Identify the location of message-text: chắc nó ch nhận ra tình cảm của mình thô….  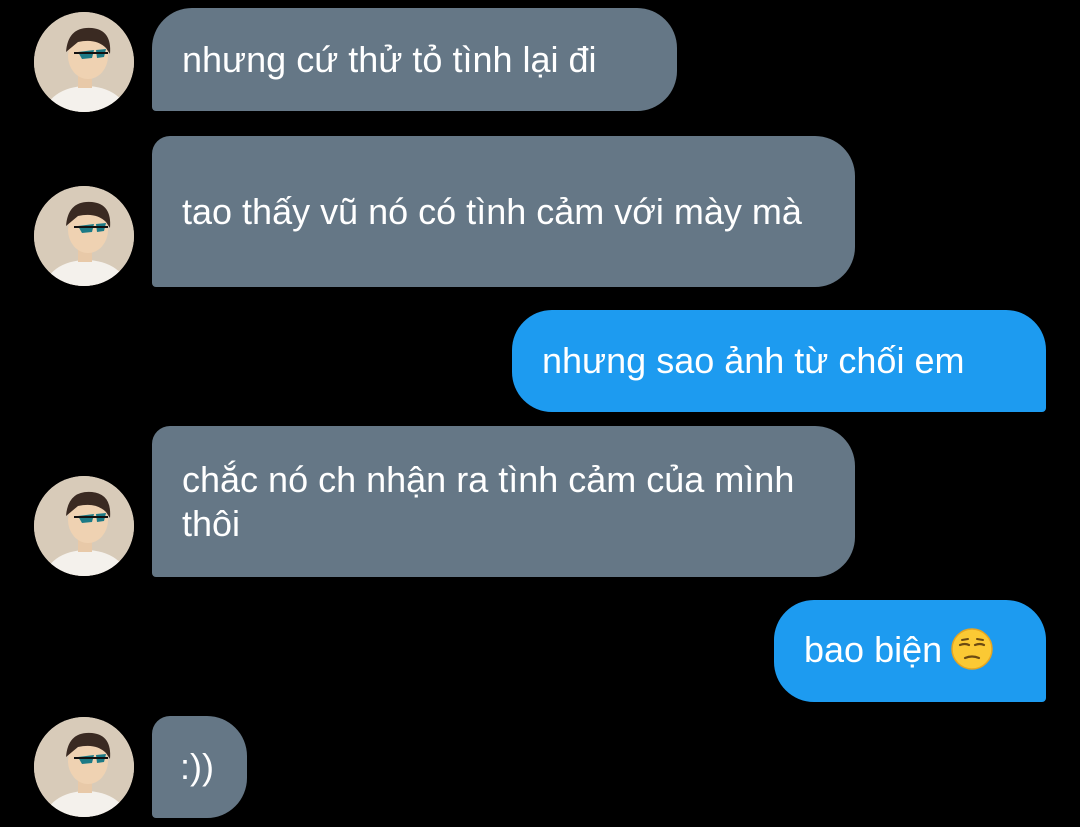
(488, 501).